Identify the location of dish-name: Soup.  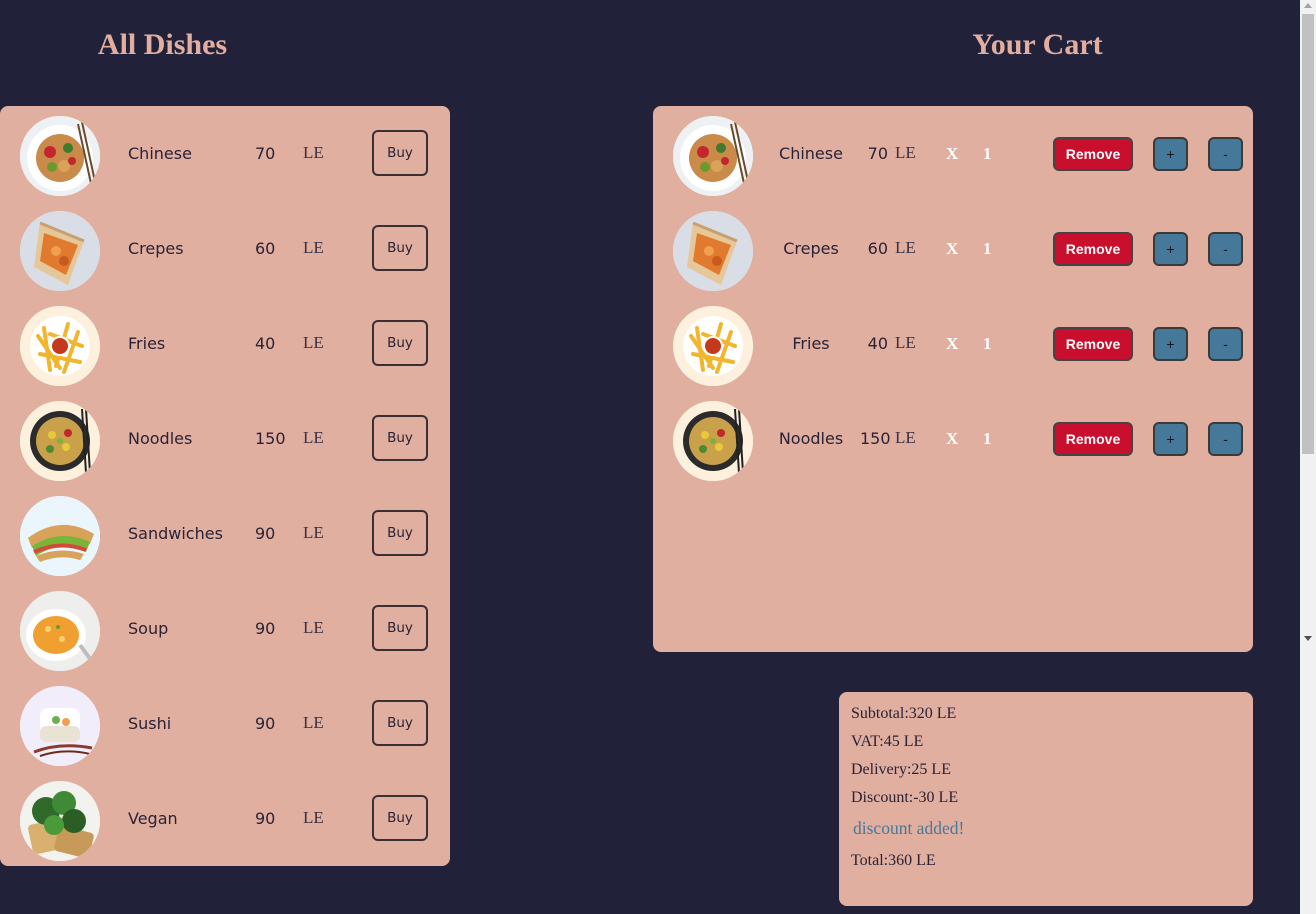
(148, 628).